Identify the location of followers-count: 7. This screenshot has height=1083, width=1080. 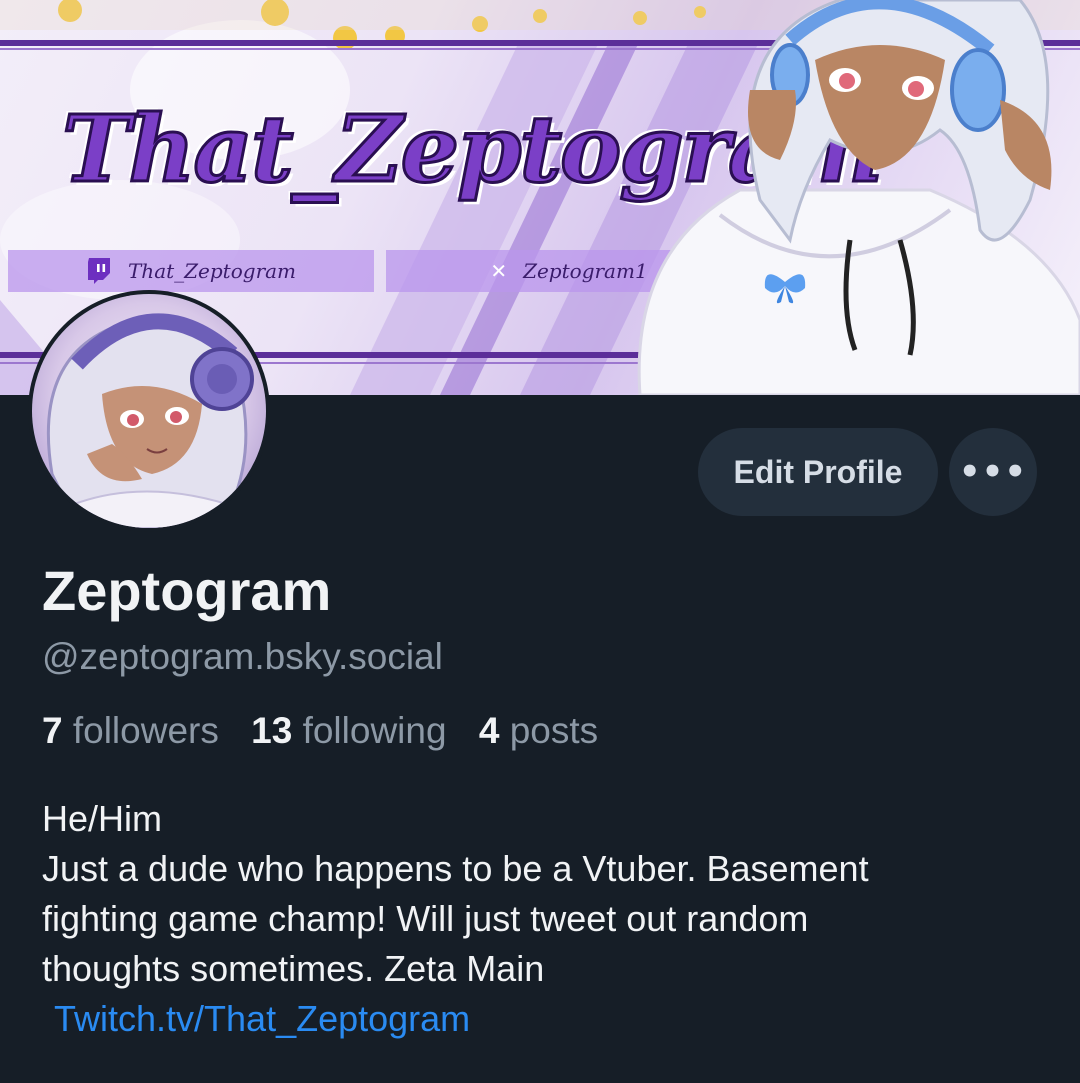
(52, 730).